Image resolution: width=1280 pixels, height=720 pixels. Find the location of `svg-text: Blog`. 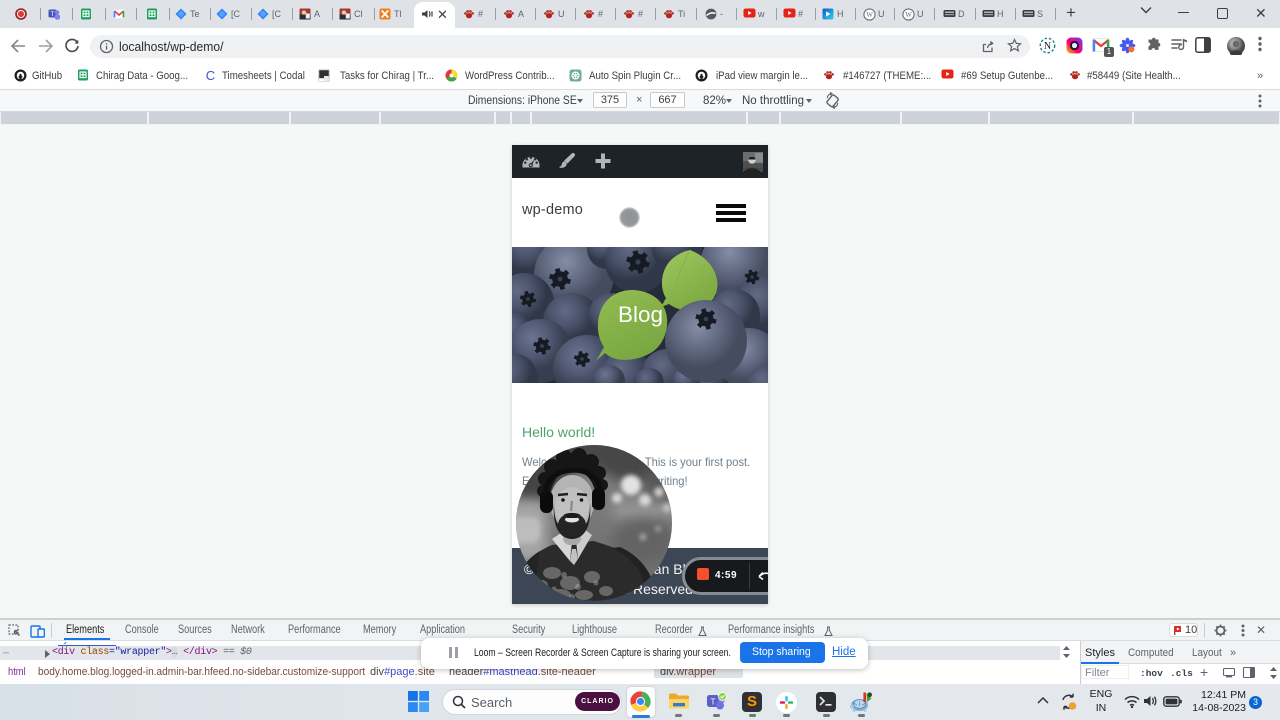

svg-text: Blog is located at coordinates (640, 314).